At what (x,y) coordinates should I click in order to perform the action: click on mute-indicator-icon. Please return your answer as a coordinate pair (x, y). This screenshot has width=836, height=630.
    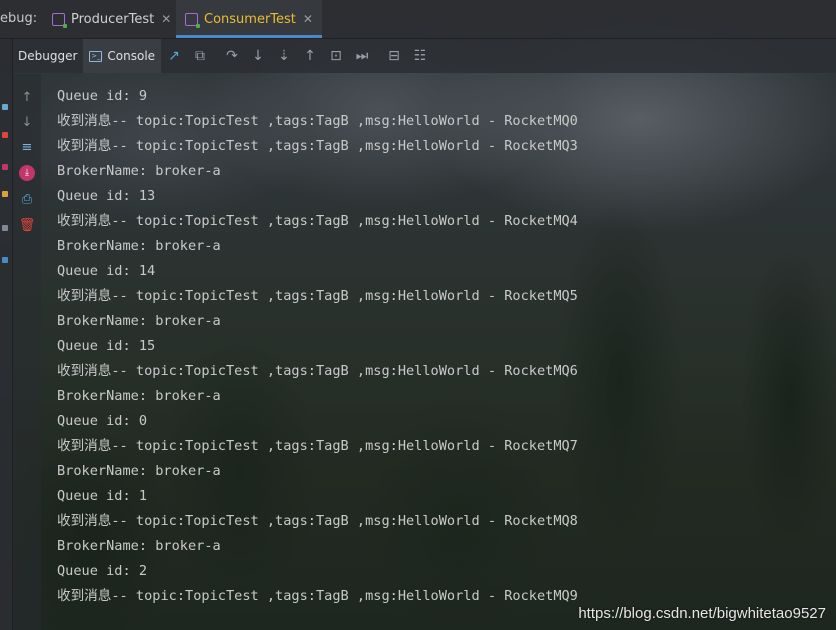
    Looking at the image, I should click on (5, 194).